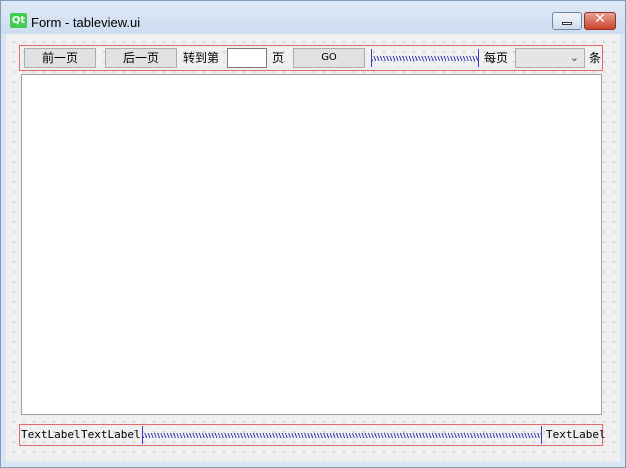 The height and width of the screenshot is (468, 626). What do you see at coordinates (141, 58) in the screenshot?
I see `next-page-button: 后一页` at bounding box center [141, 58].